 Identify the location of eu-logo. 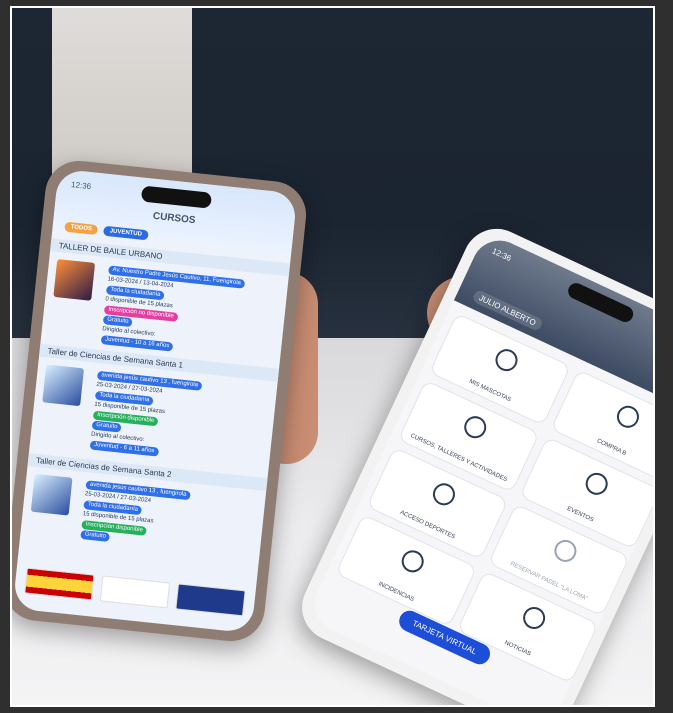
(210, 600).